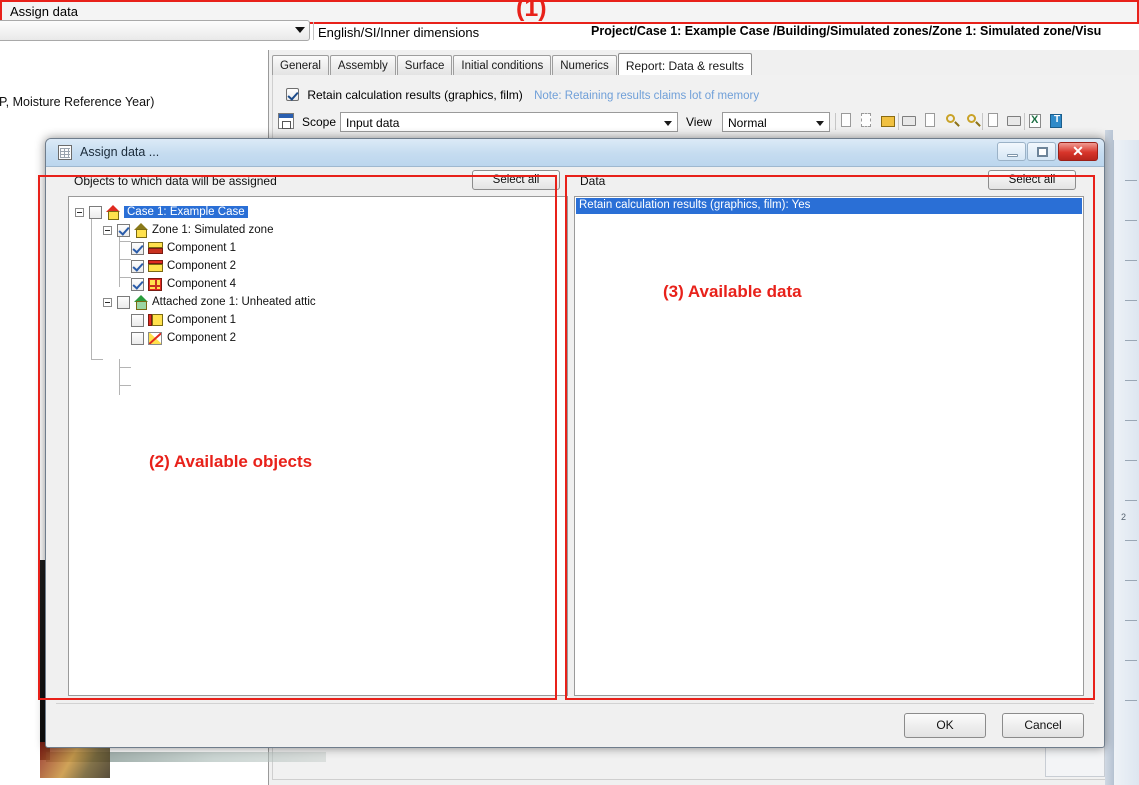  I want to click on table-icon, so click(1014, 121).